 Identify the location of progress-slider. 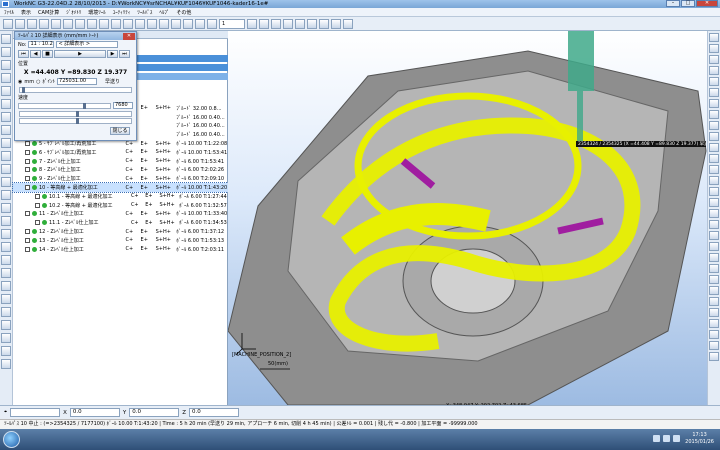
(75, 114).